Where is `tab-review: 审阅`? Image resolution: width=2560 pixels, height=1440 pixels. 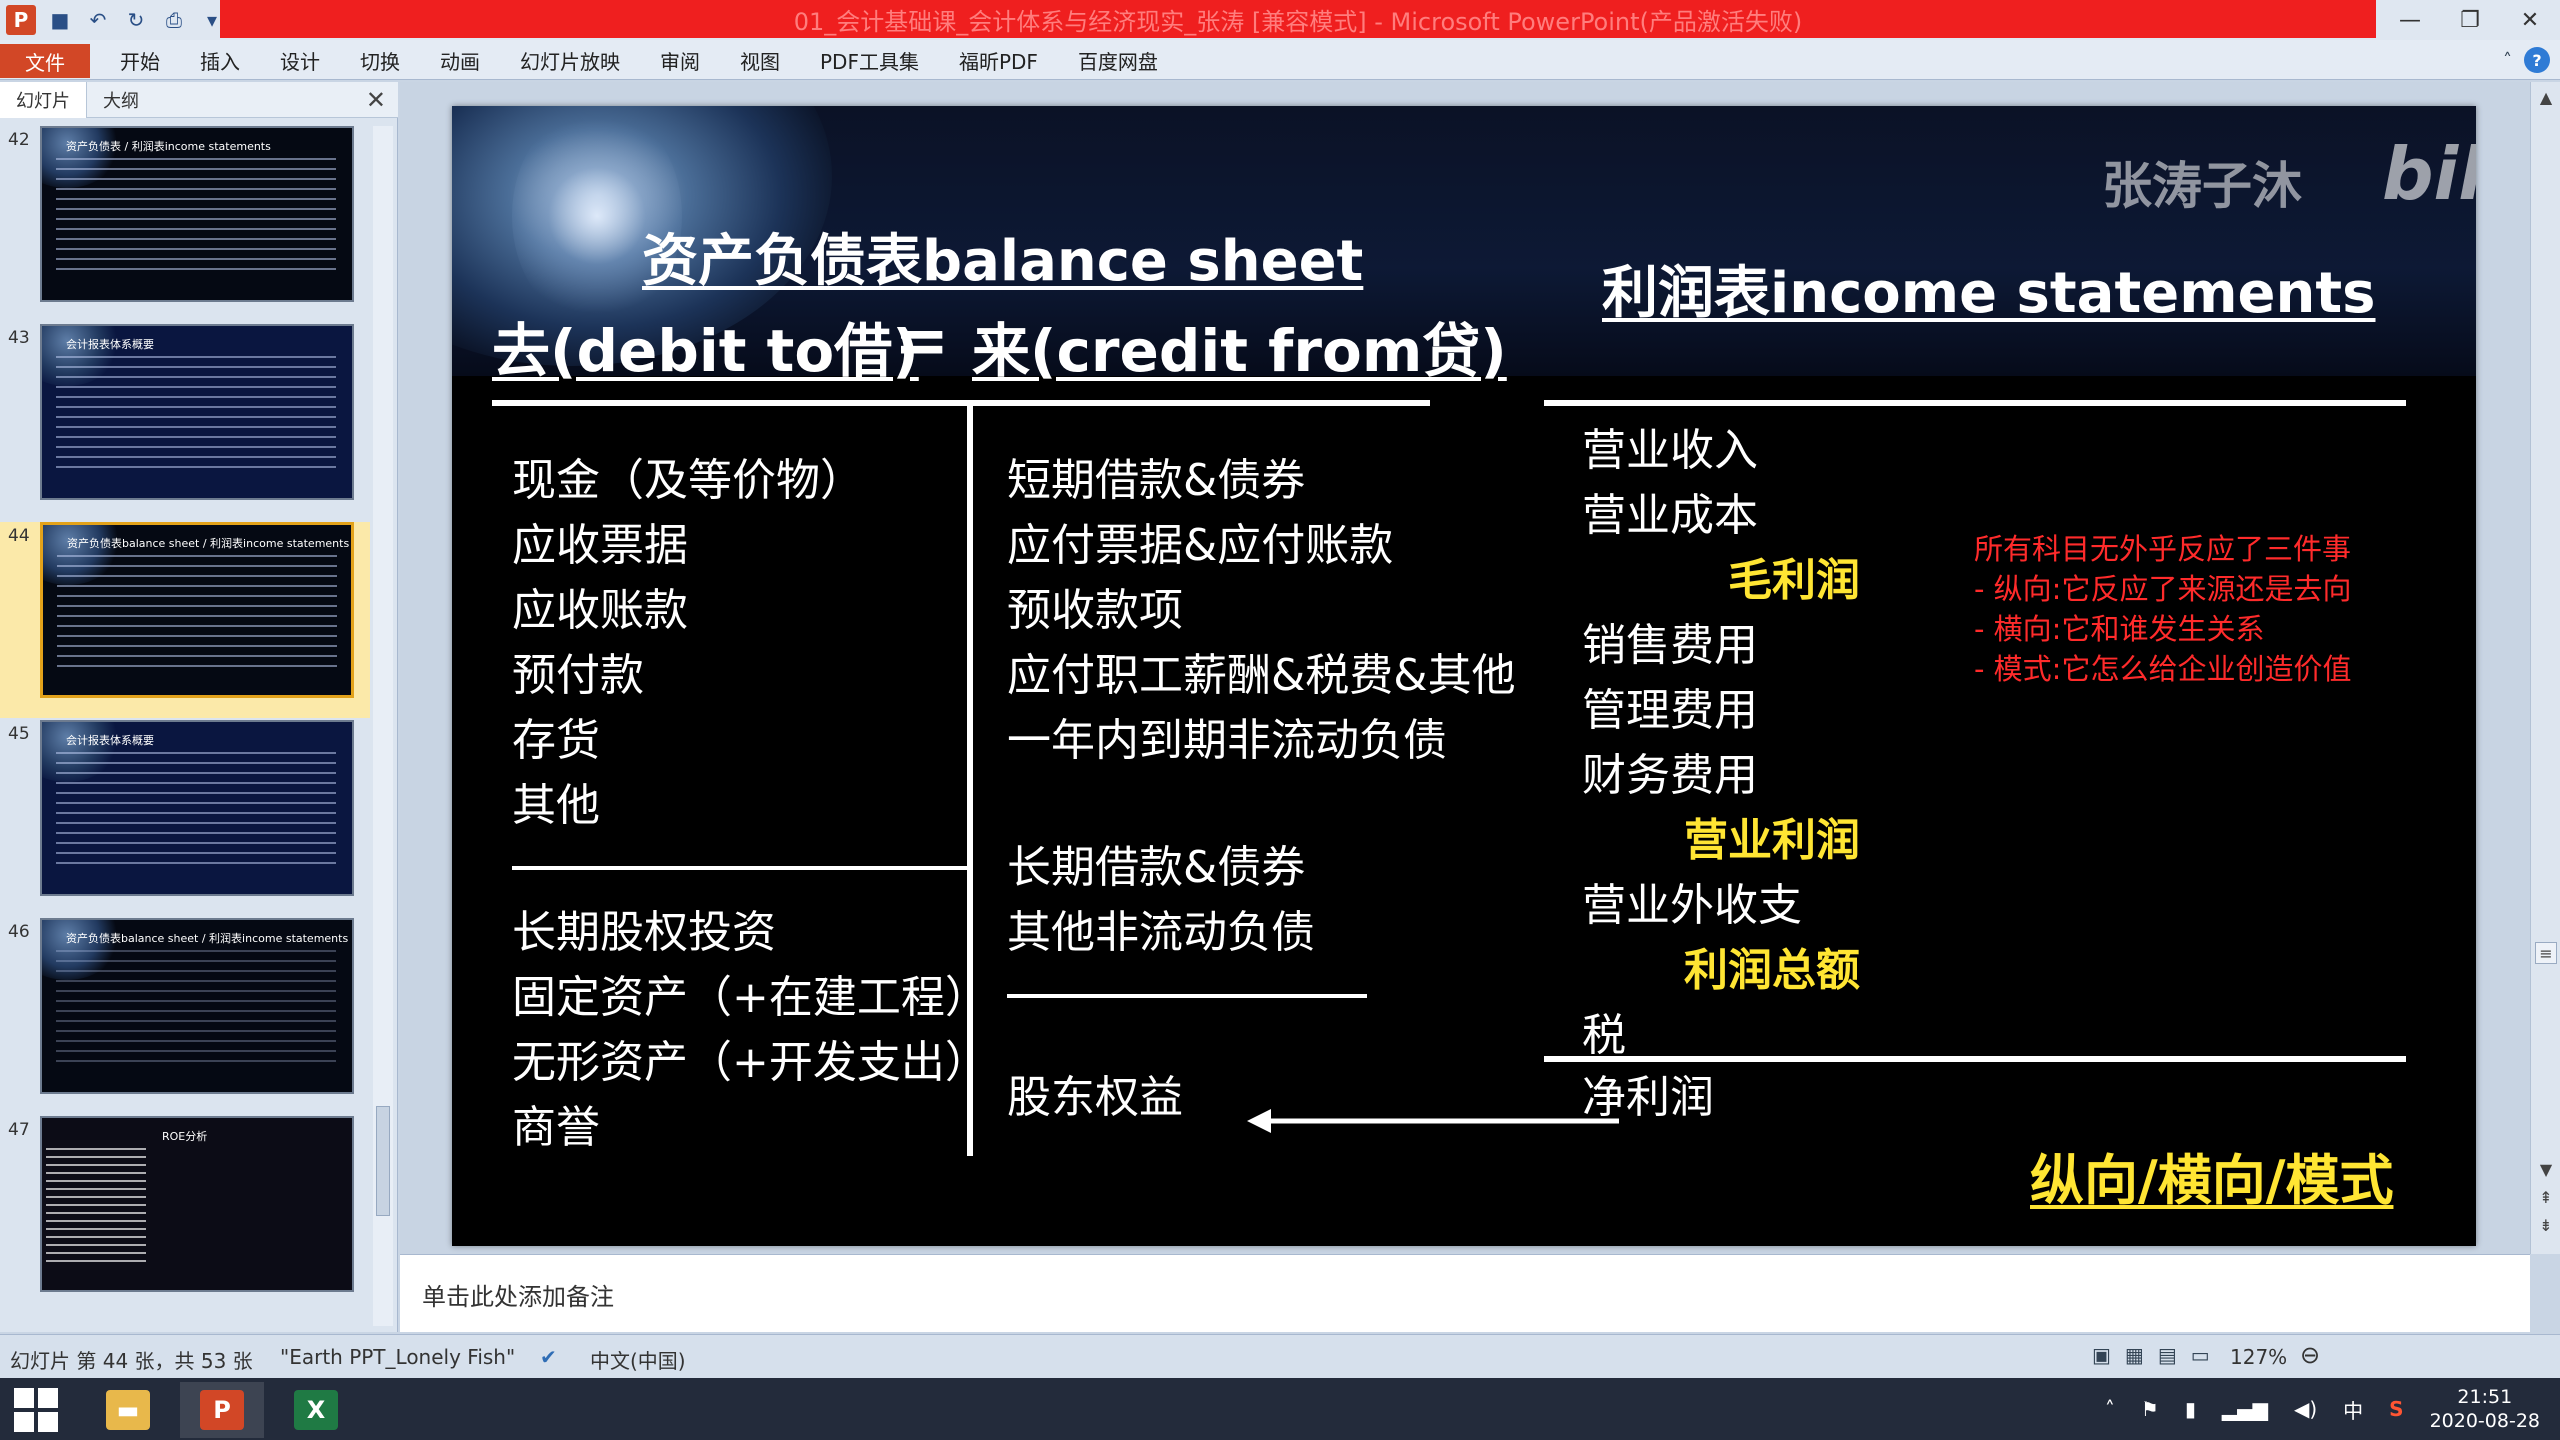 tab-review: 审阅 is located at coordinates (680, 60).